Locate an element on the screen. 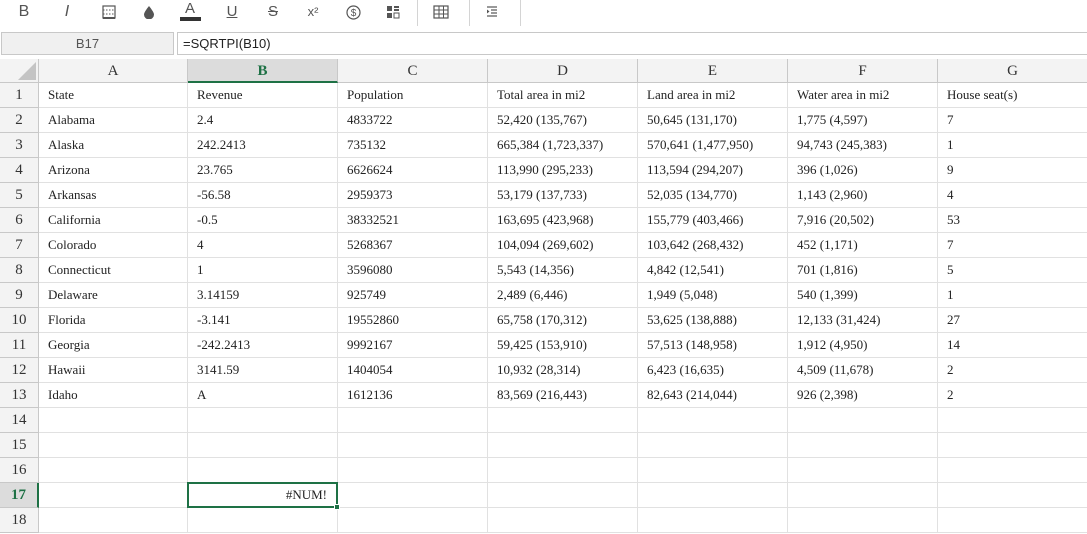 This screenshot has height=534, width=1087. cell-b3: 242.2413 is located at coordinates (263, 145).